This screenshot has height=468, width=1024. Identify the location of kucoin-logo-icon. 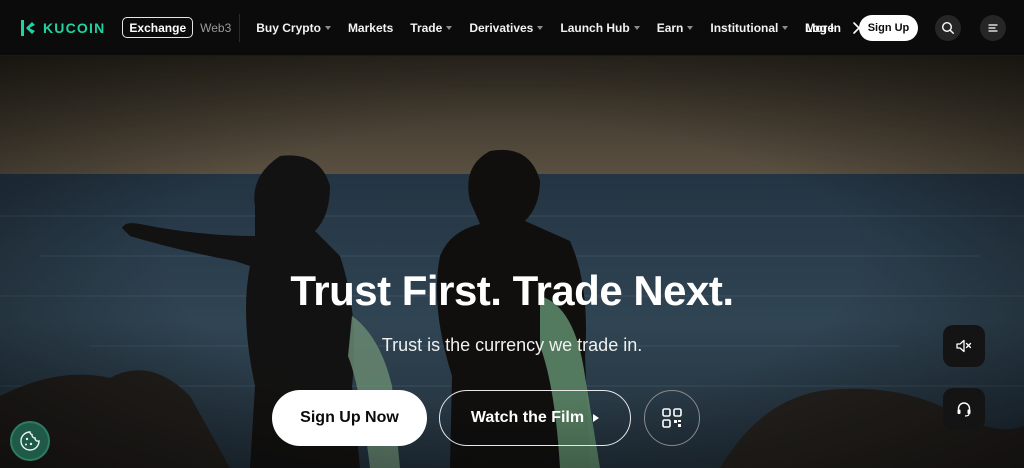
(28, 27).